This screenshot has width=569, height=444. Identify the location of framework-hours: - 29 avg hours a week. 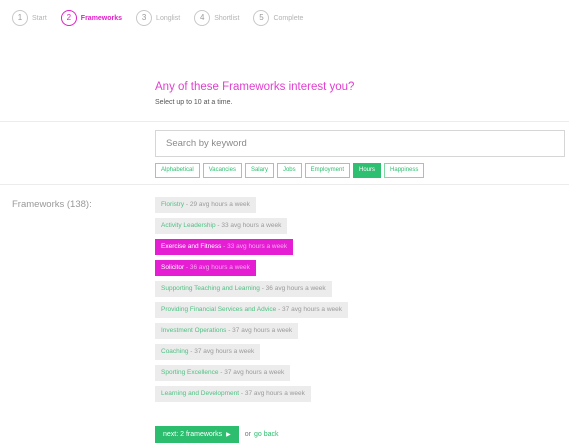
(217, 204).